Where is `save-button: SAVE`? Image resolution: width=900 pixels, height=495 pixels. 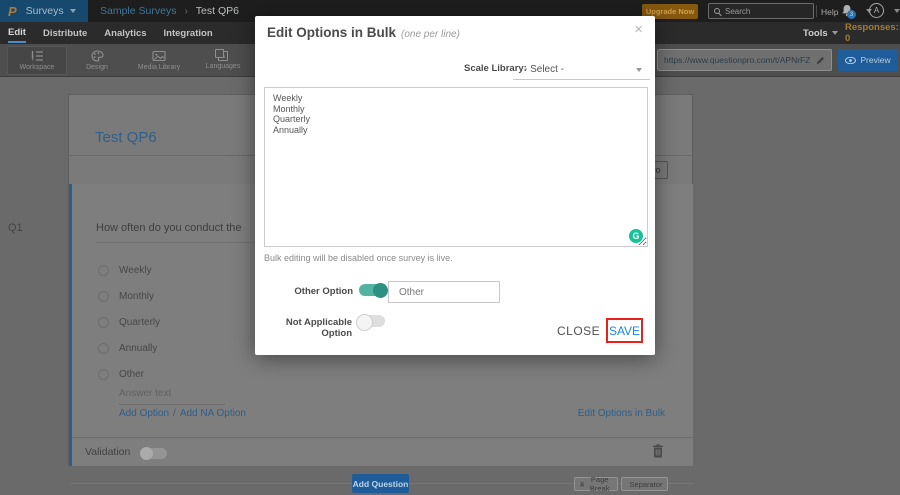 save-button: SAVE is located at coordinates (624, 331).